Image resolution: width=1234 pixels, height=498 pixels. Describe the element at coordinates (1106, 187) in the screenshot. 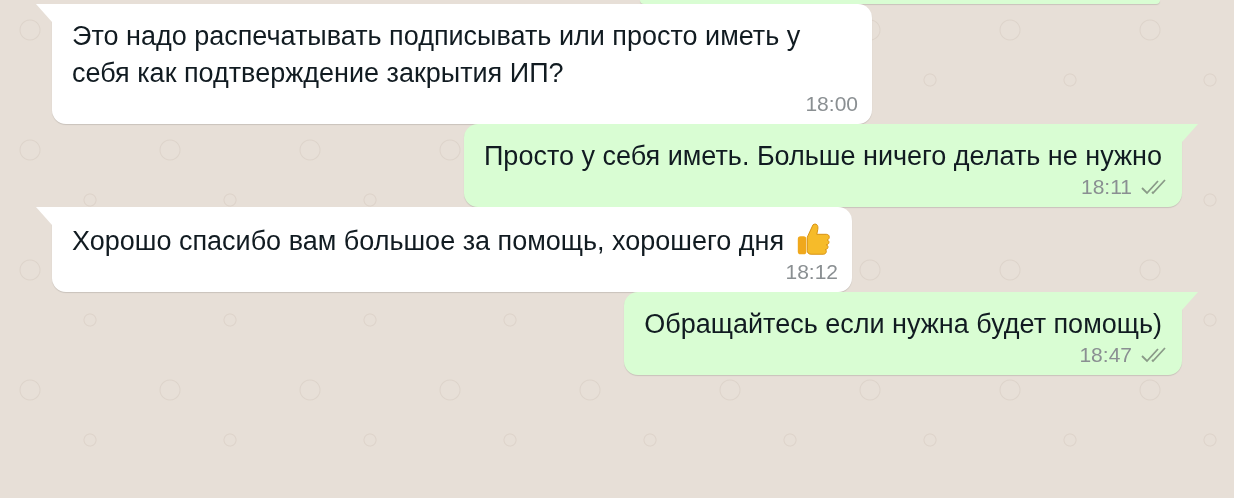

I see `message-time: 18:11` at that location.